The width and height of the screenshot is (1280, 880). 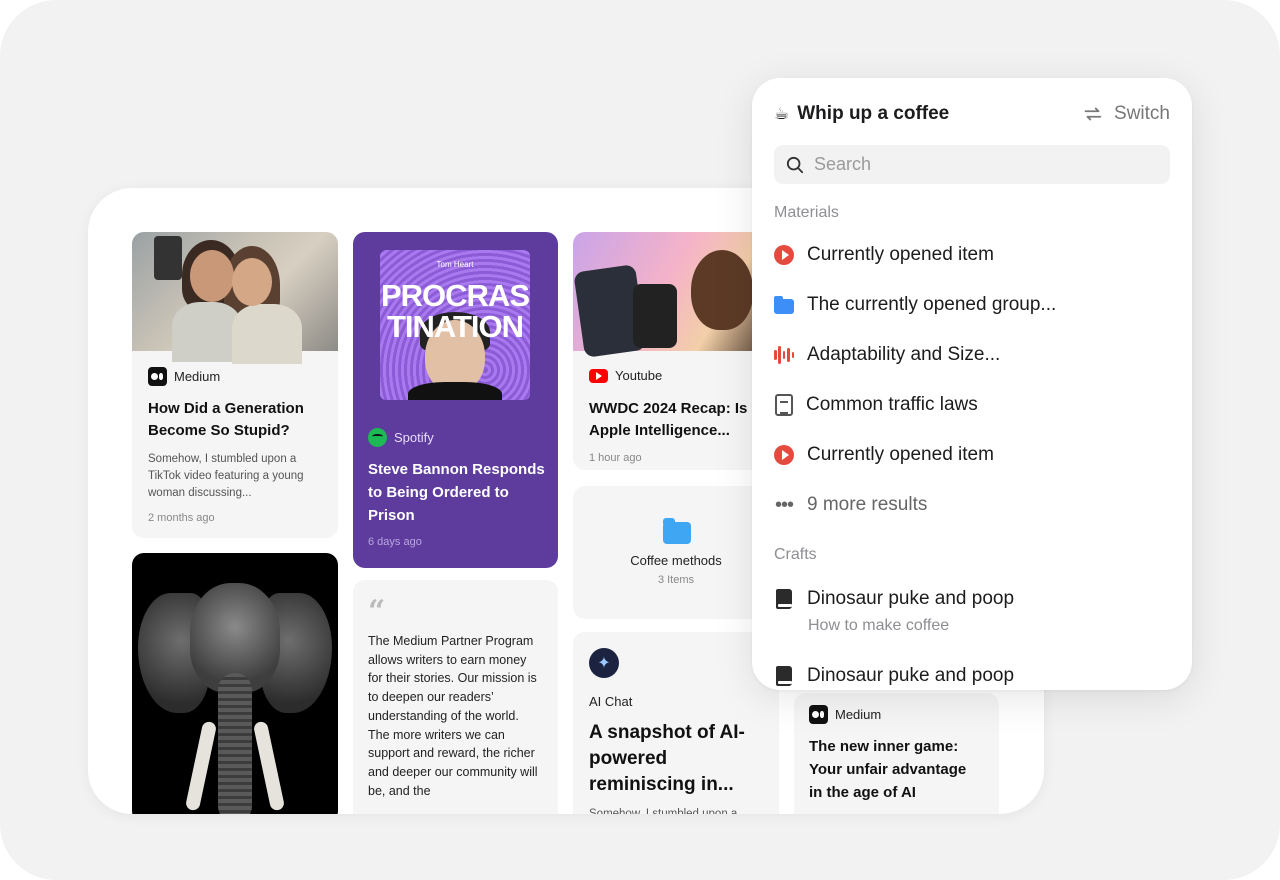 I want to click on search-input, so click(x=986, y=164).